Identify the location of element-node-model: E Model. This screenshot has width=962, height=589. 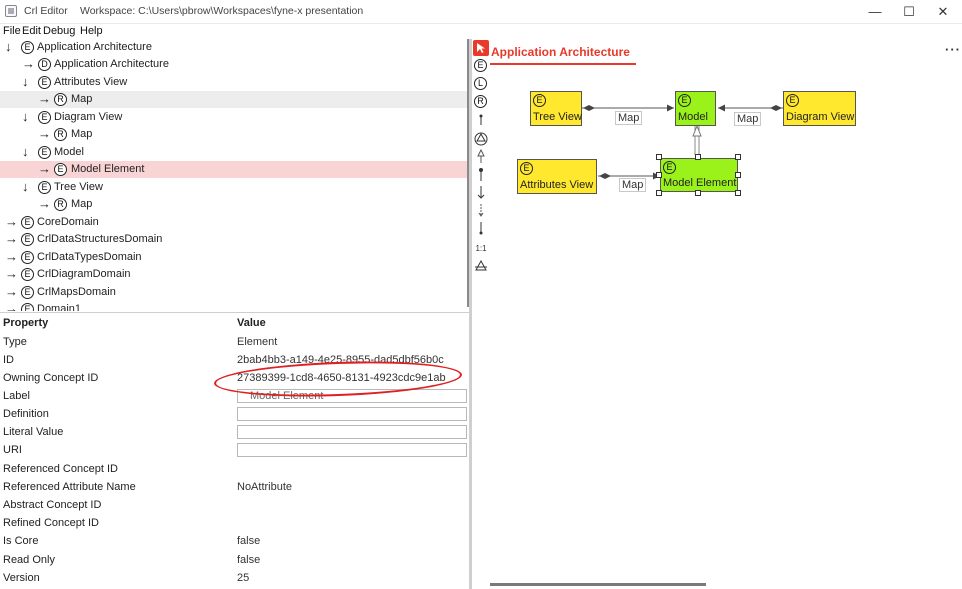
(695, 108).